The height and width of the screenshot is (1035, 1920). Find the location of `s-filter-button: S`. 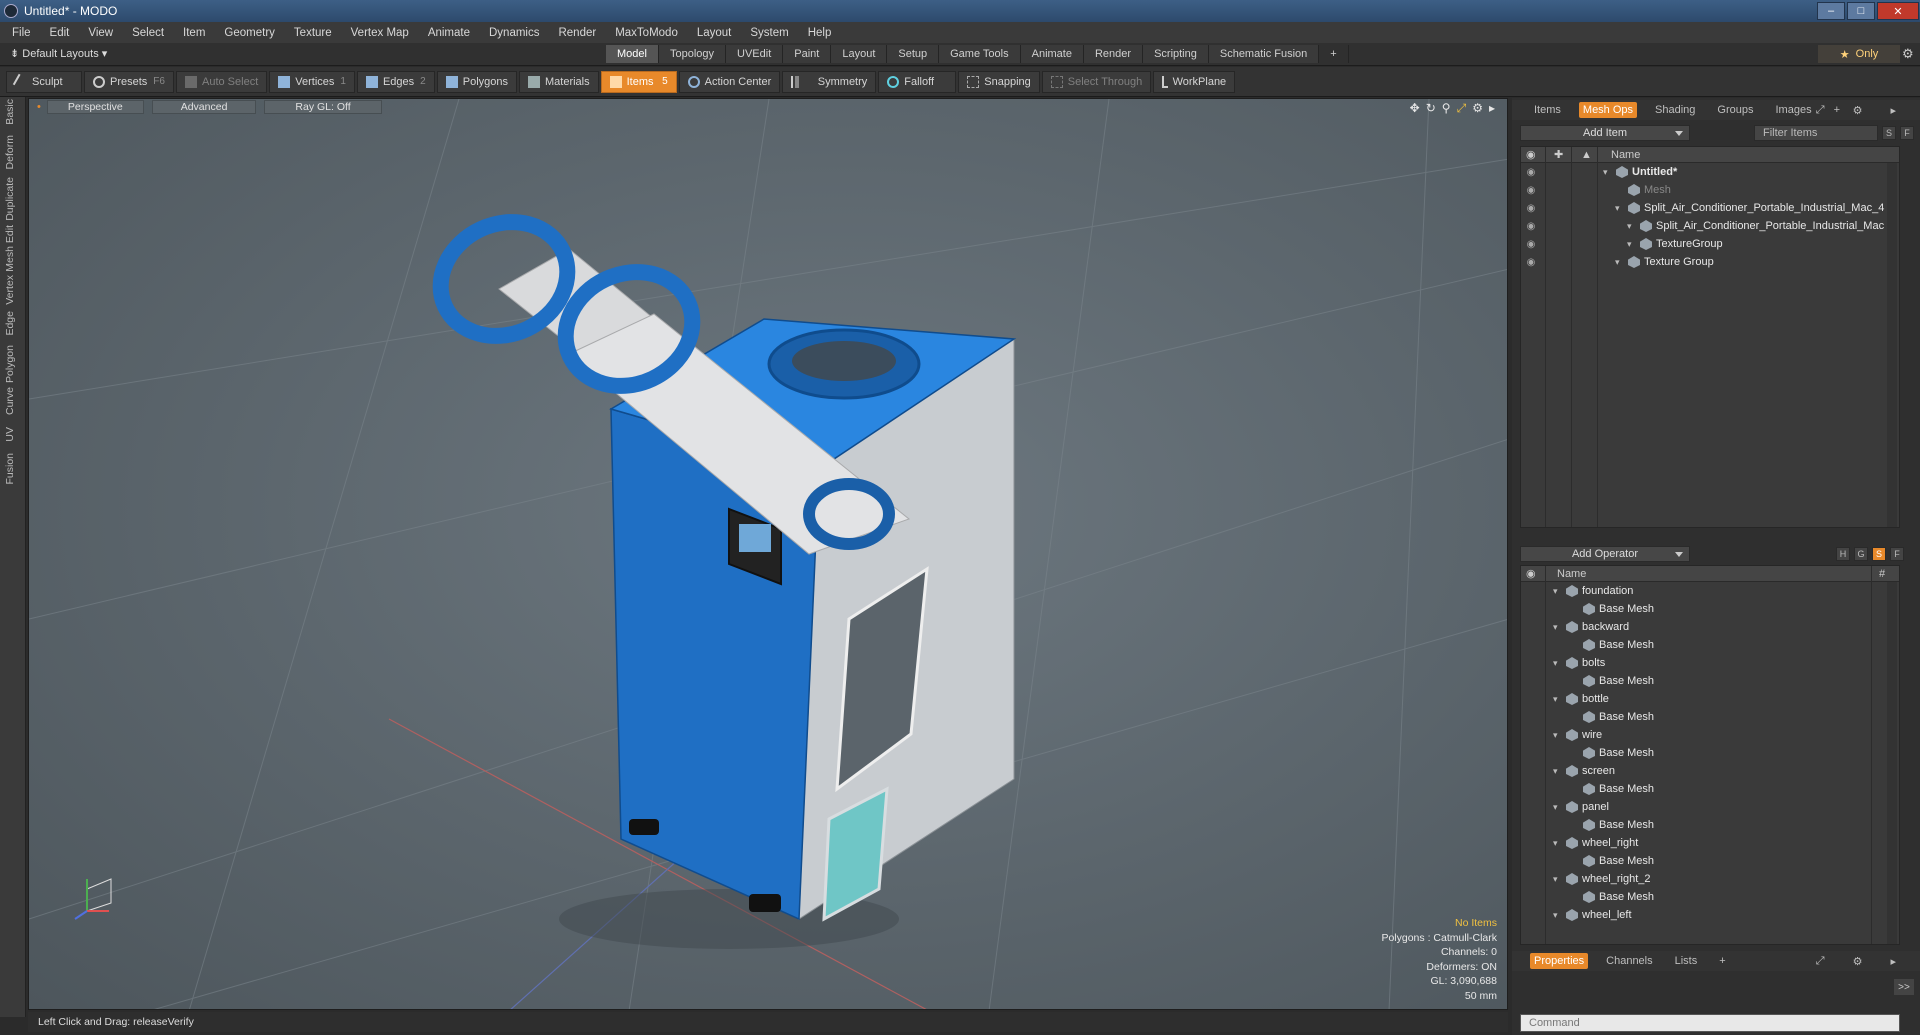

s-filter-button: S is located at coordinates (1889, 133).